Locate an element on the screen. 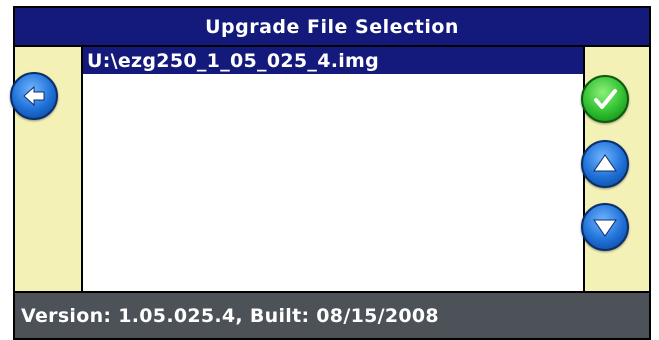 The image size is (659, 340). list-item: U:\ezg250_1_05_025_4.img is located at coordinates (333, 60).